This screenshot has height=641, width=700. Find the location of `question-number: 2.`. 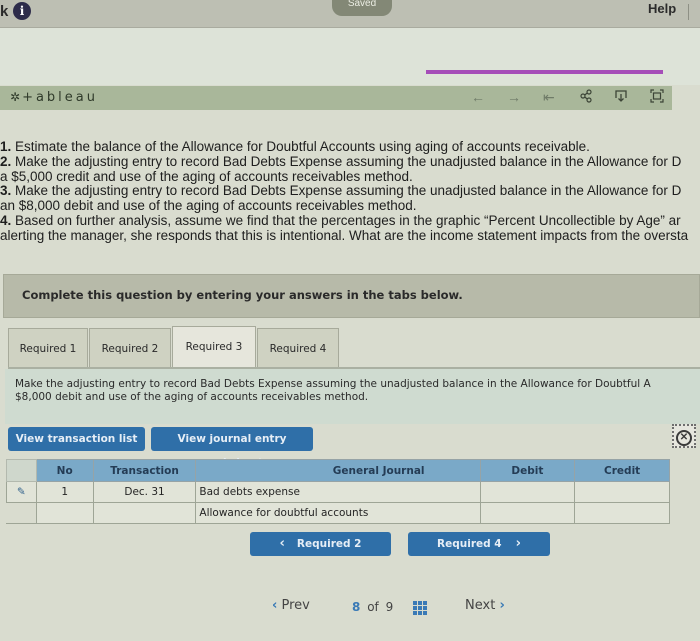

question-number: 2. is located at coordinates (6, 161).